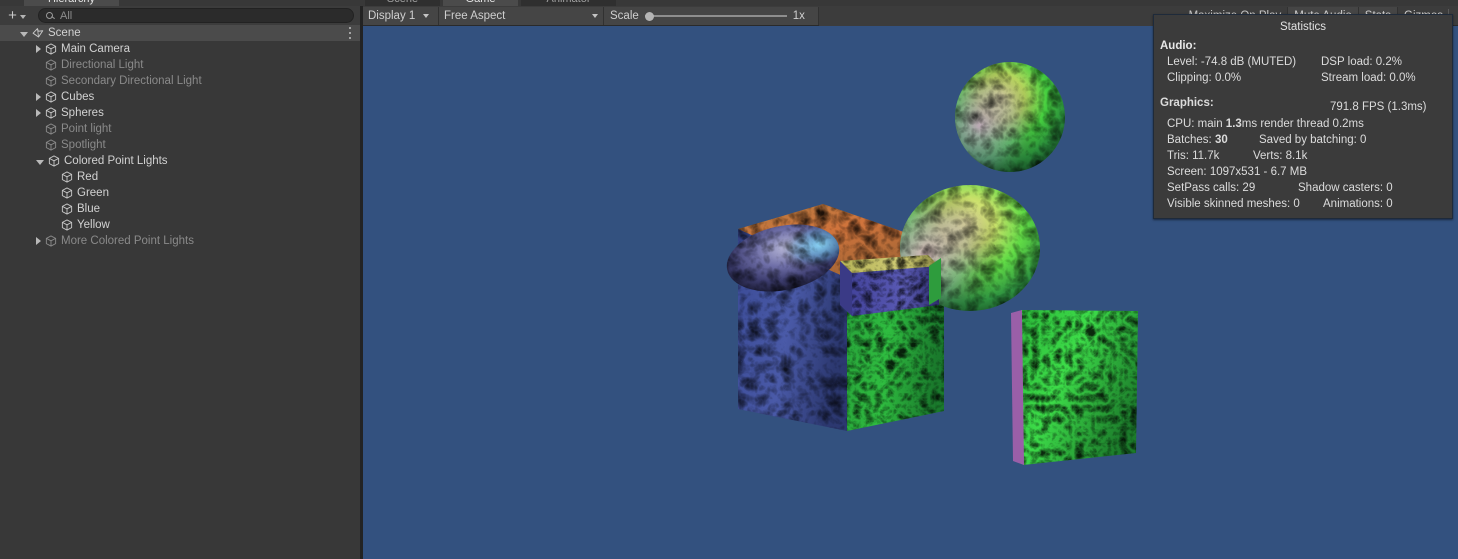 This screenshot has width=1458, height=559. I want to click on stat-audio-clipping: Clipping: 0.0%, so click(1204, 78).